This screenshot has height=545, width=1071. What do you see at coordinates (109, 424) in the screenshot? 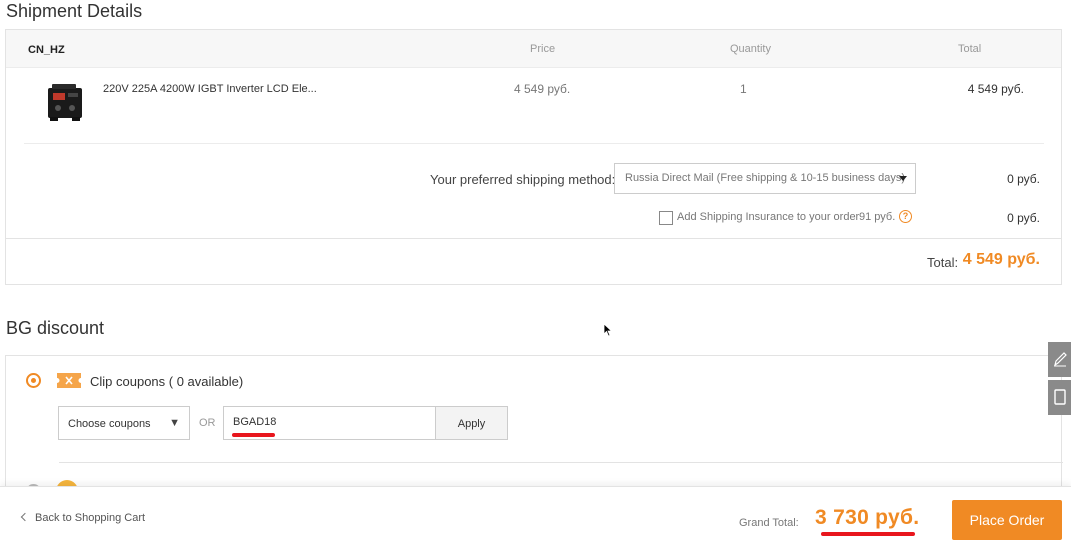
I see `choose-coupons-label: Choose coupons` at bounding box center [109, 424].